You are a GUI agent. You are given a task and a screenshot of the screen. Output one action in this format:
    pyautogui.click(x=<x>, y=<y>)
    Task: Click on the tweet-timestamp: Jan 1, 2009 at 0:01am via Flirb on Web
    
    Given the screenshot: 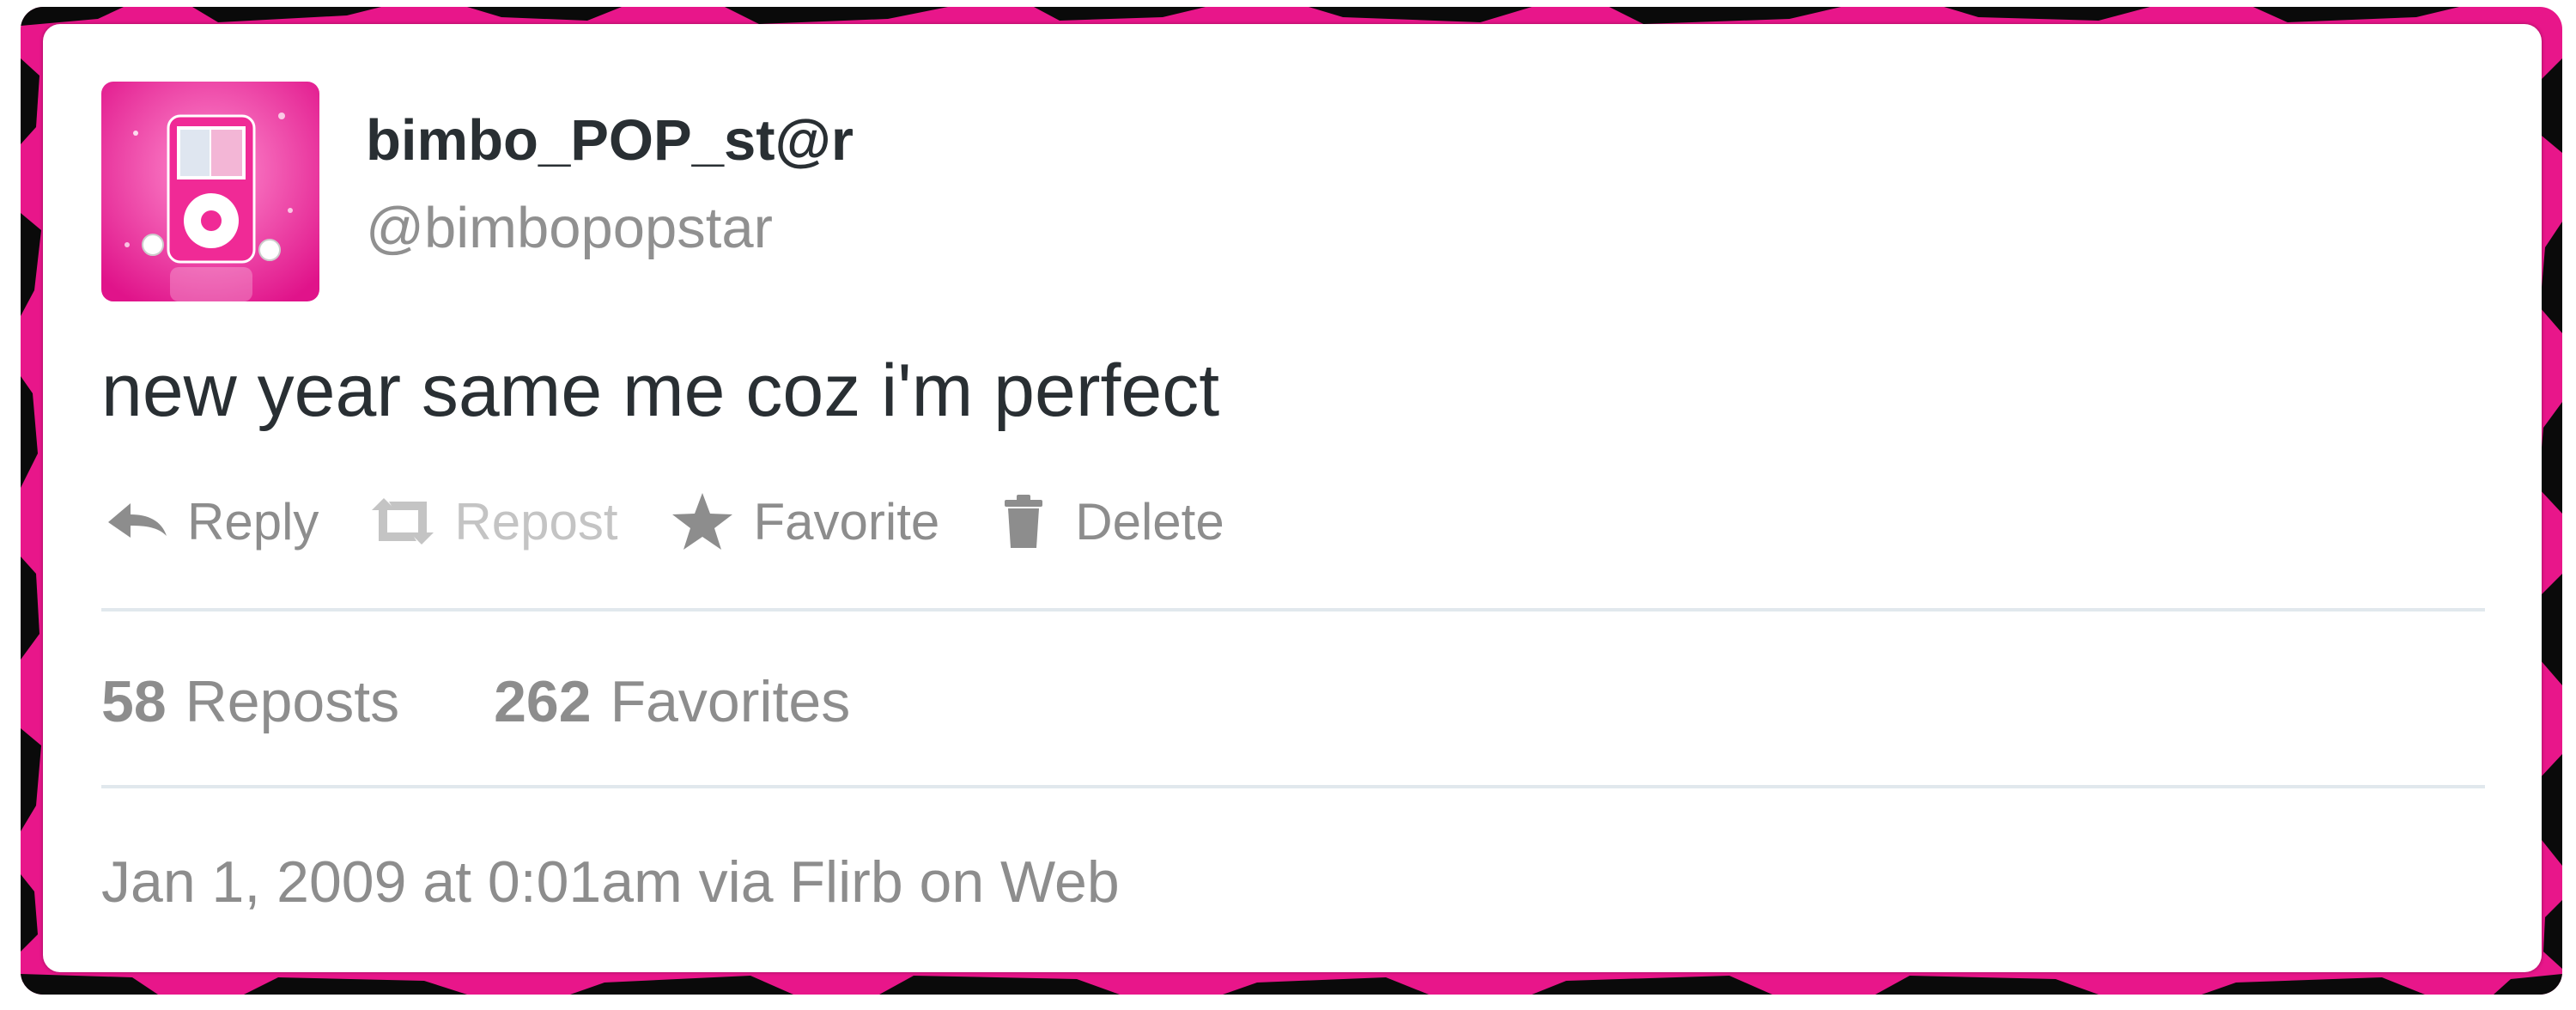 What is the action you would take?
    pyautogui.click(x=610, y=882)
    